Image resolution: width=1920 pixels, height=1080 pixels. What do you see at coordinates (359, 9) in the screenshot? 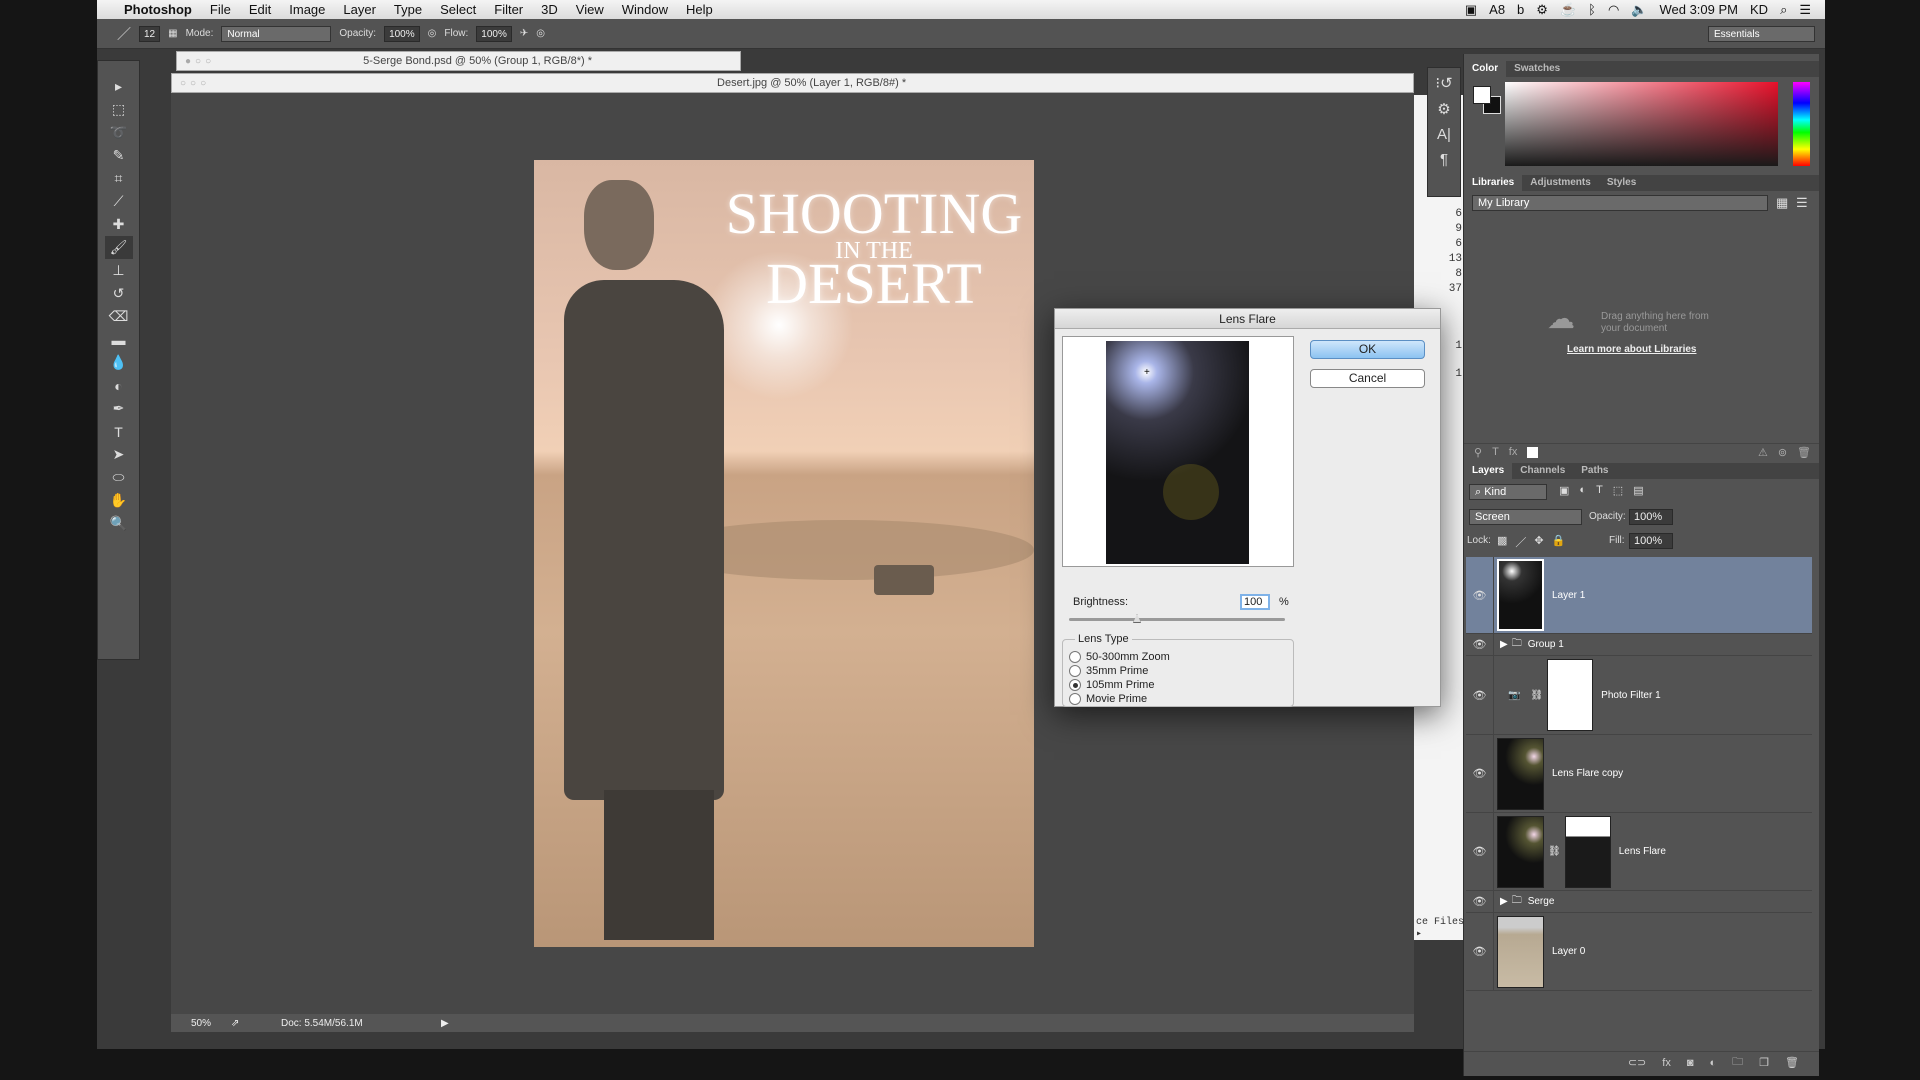
I see `menu-layer: Layer` at bounding box center [359, 9].